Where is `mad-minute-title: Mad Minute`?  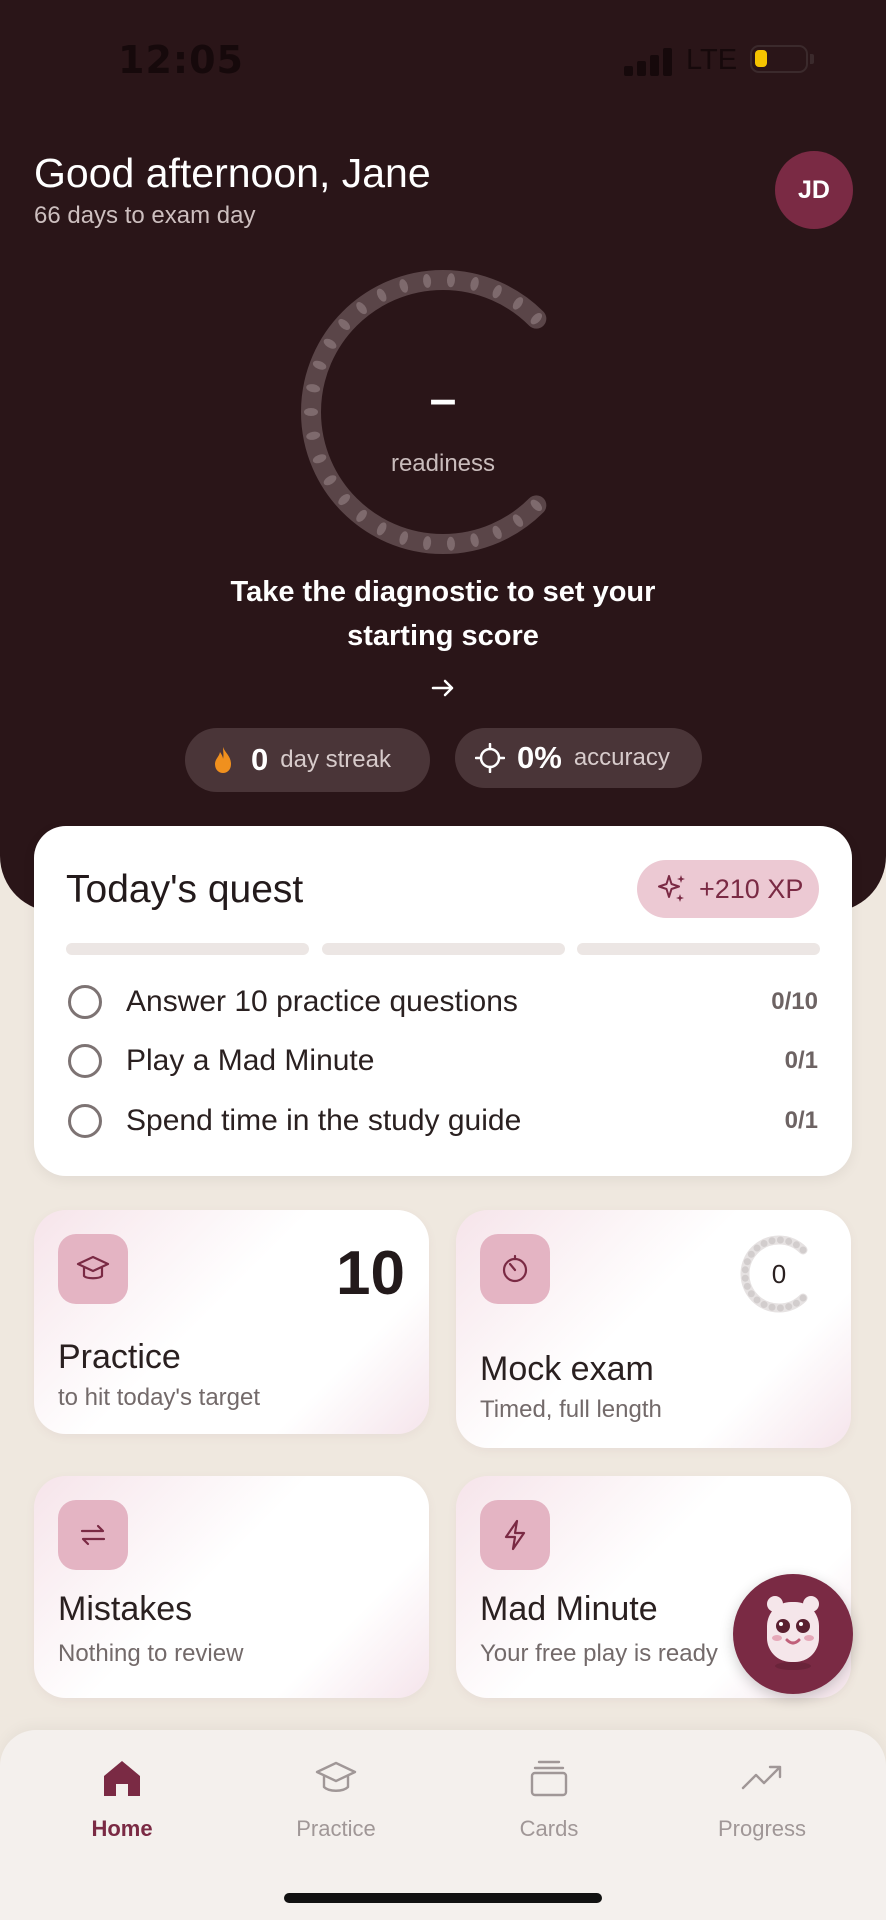
mad-minute-title: Mad Minute is located at coordinates (569, 1609).